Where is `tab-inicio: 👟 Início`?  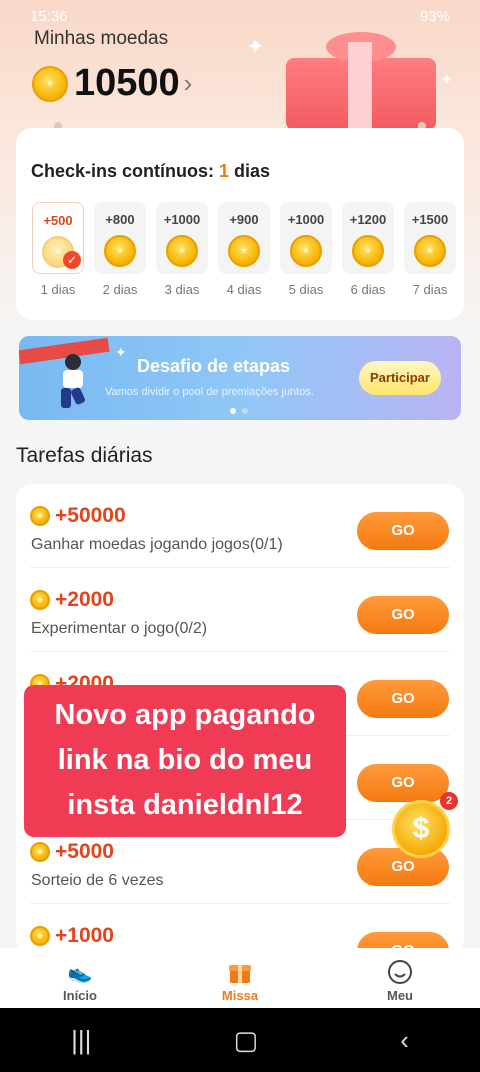 tab-inicio: 👟 Início is located at coordinates (80, 978).